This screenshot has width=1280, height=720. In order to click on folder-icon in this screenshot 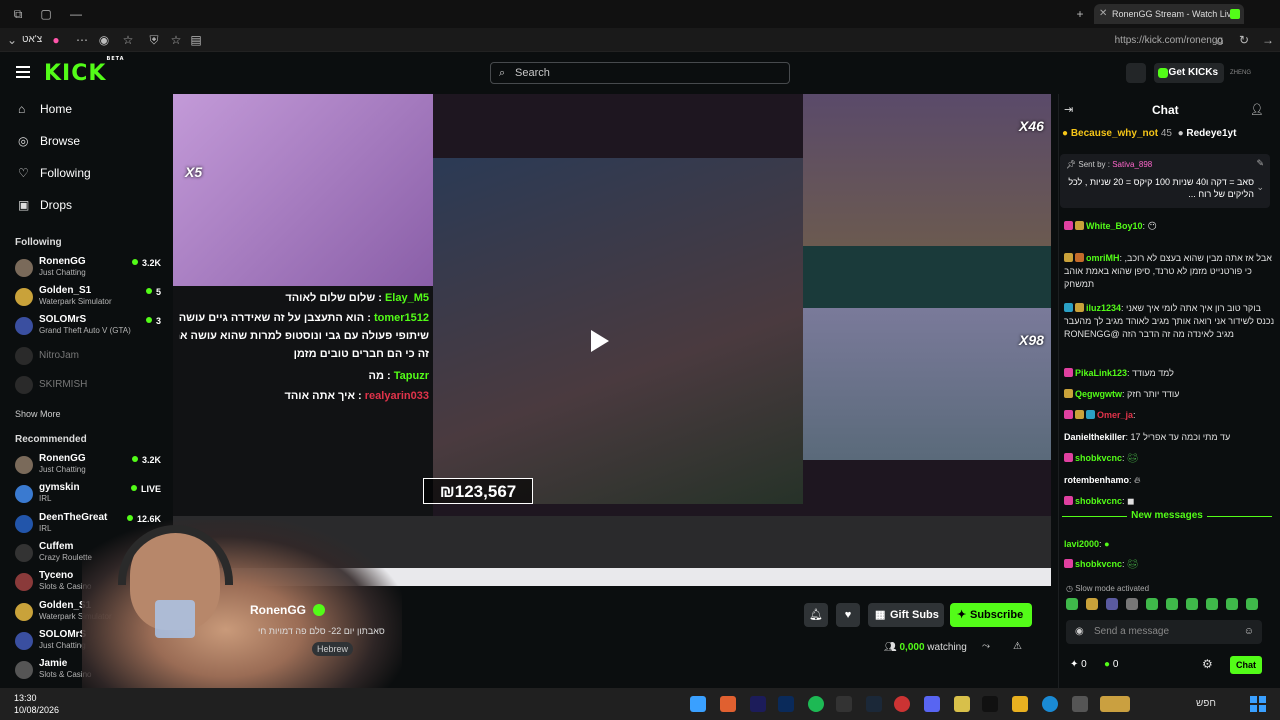, I will do `click(1020, 704)`.